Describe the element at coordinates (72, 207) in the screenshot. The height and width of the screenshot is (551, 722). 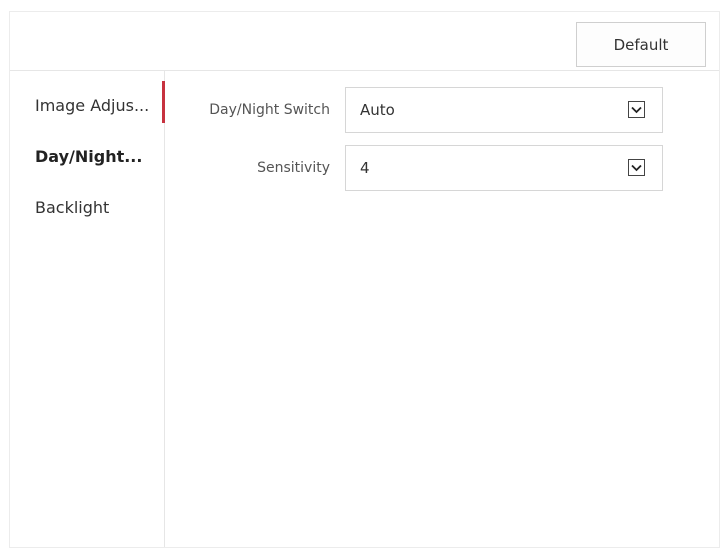
I see `sidebar-item-backlight: Backlight` at that location.